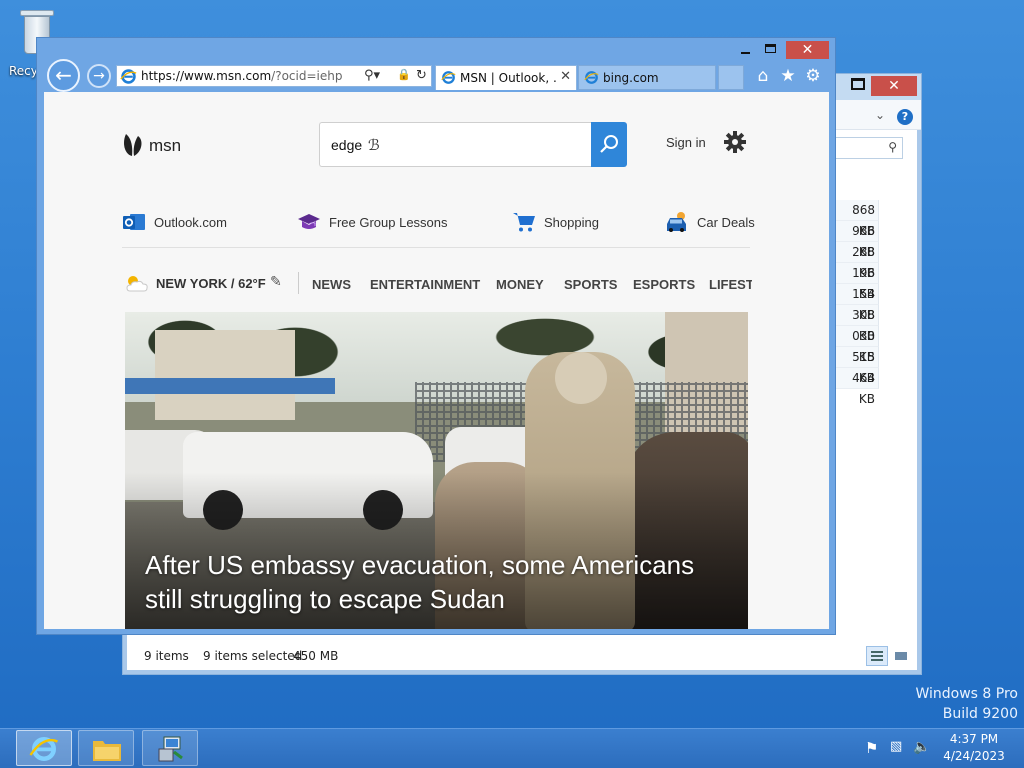  I want to click on outlook-icon, so click(134, 222).